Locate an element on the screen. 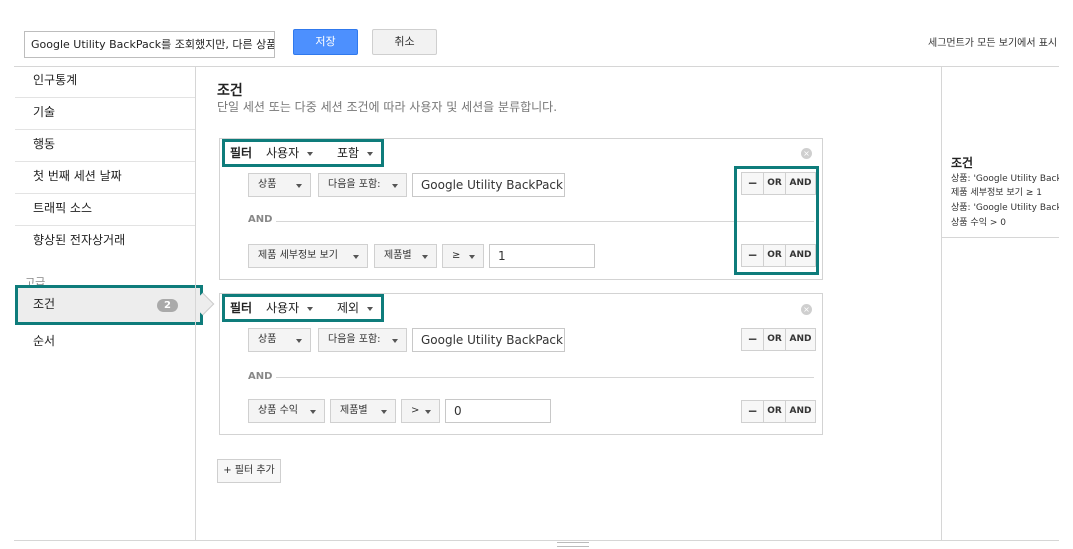 The height and width of the screenshot is (549, 1073). summary-divider is located at coordinates (941, 303).